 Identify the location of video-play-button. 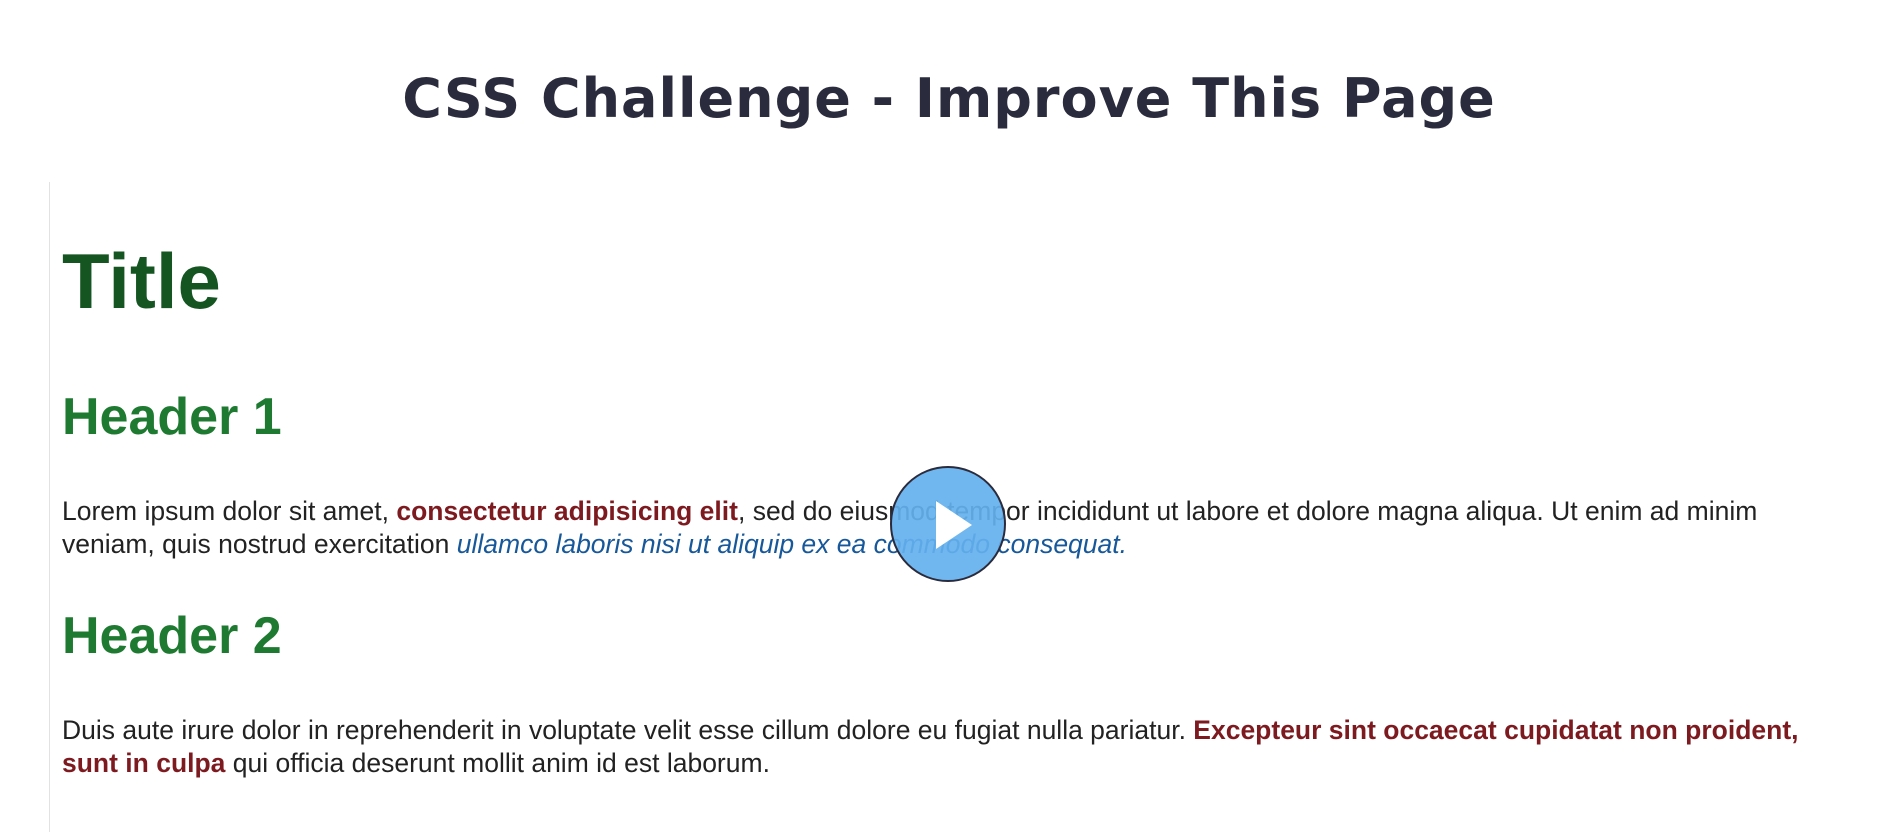
(948, 524).